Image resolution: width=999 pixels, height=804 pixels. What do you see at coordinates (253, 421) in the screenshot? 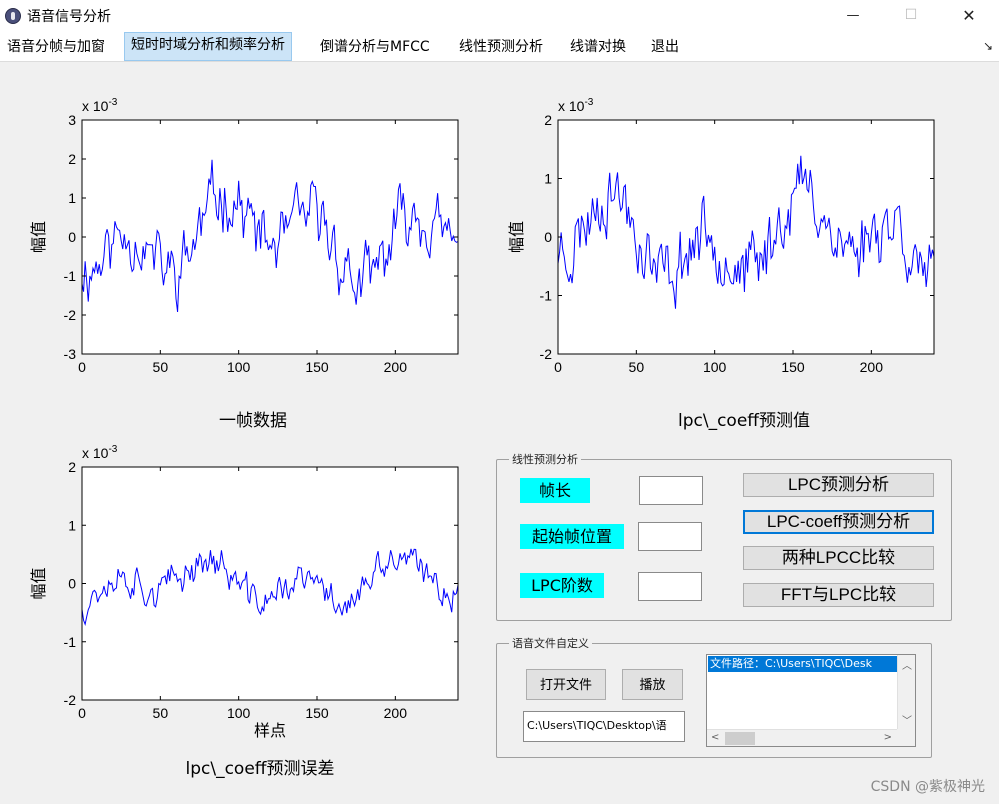
I see `caption-frame-data: 一帧数据` at bounding box center [253, 421].